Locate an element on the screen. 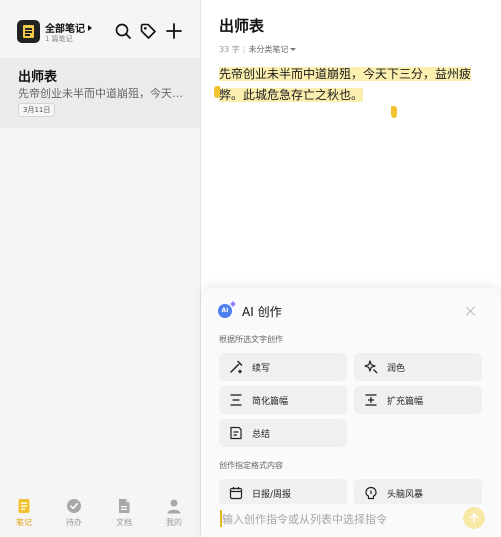 The image size is (501, 537). brainstorm-button: 头脑风暴 is located at coordinates (418, 493).